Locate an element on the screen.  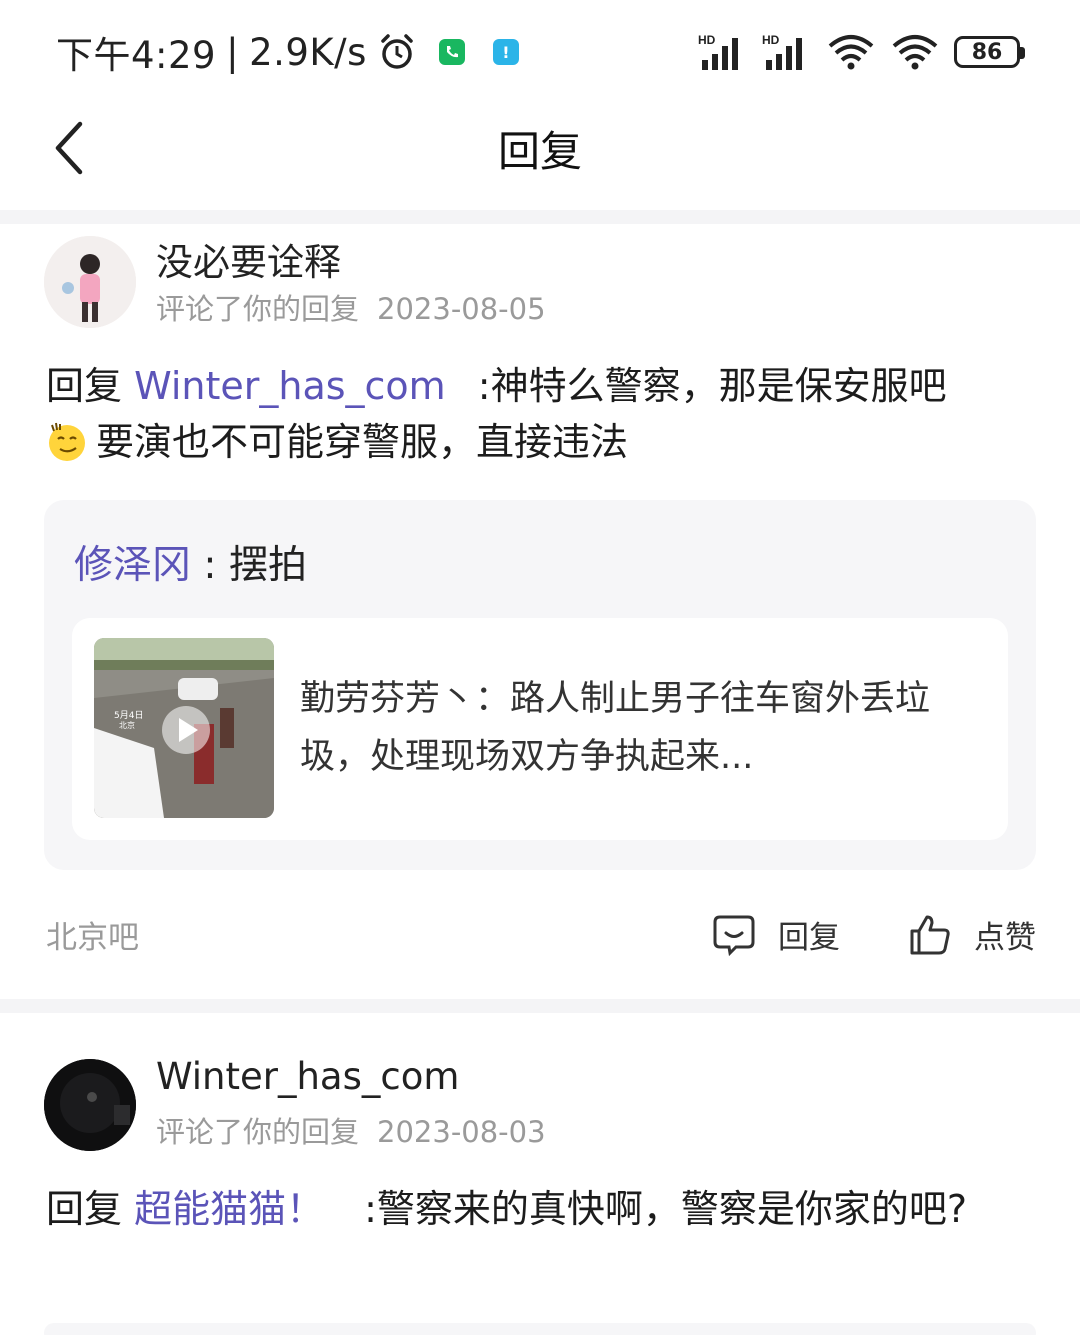
reply-target-link: Winter_has_com is located at coordinates (290, 386).